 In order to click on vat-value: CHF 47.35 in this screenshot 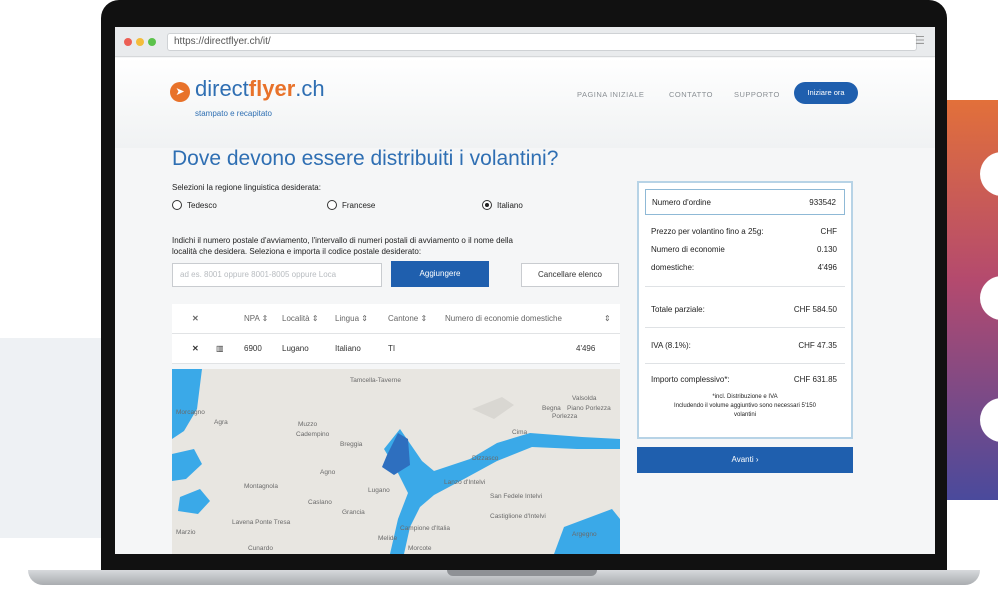, I will do `click(817, 345)`.